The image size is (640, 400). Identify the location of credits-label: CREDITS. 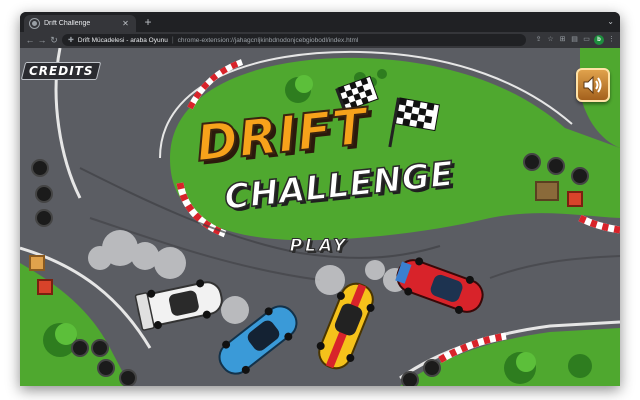
(61, 71).